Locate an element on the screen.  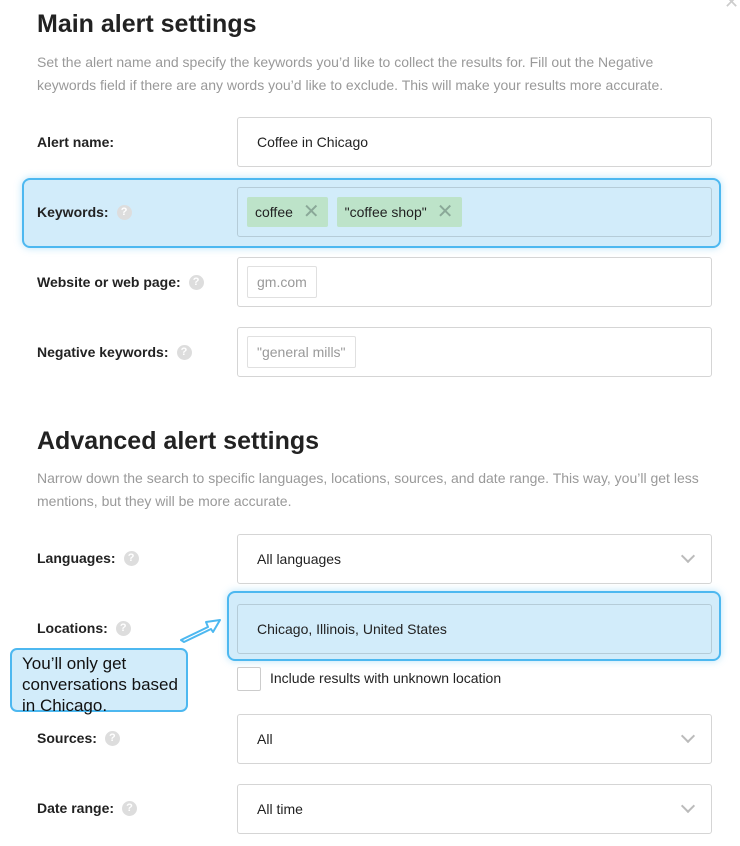
keywords-input: coffee ✕ "coffee shop" ✕ is located at coordinates (474, 212).